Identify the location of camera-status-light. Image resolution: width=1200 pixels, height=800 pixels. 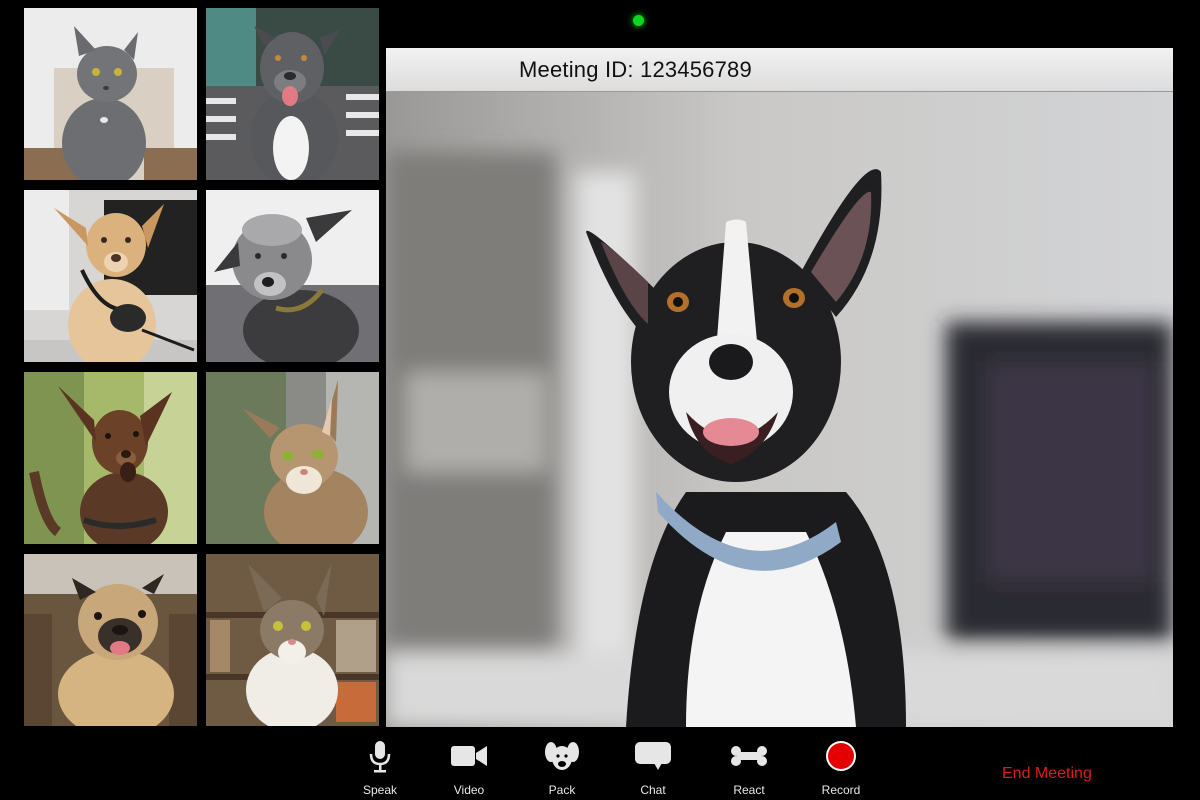
(638, 20).